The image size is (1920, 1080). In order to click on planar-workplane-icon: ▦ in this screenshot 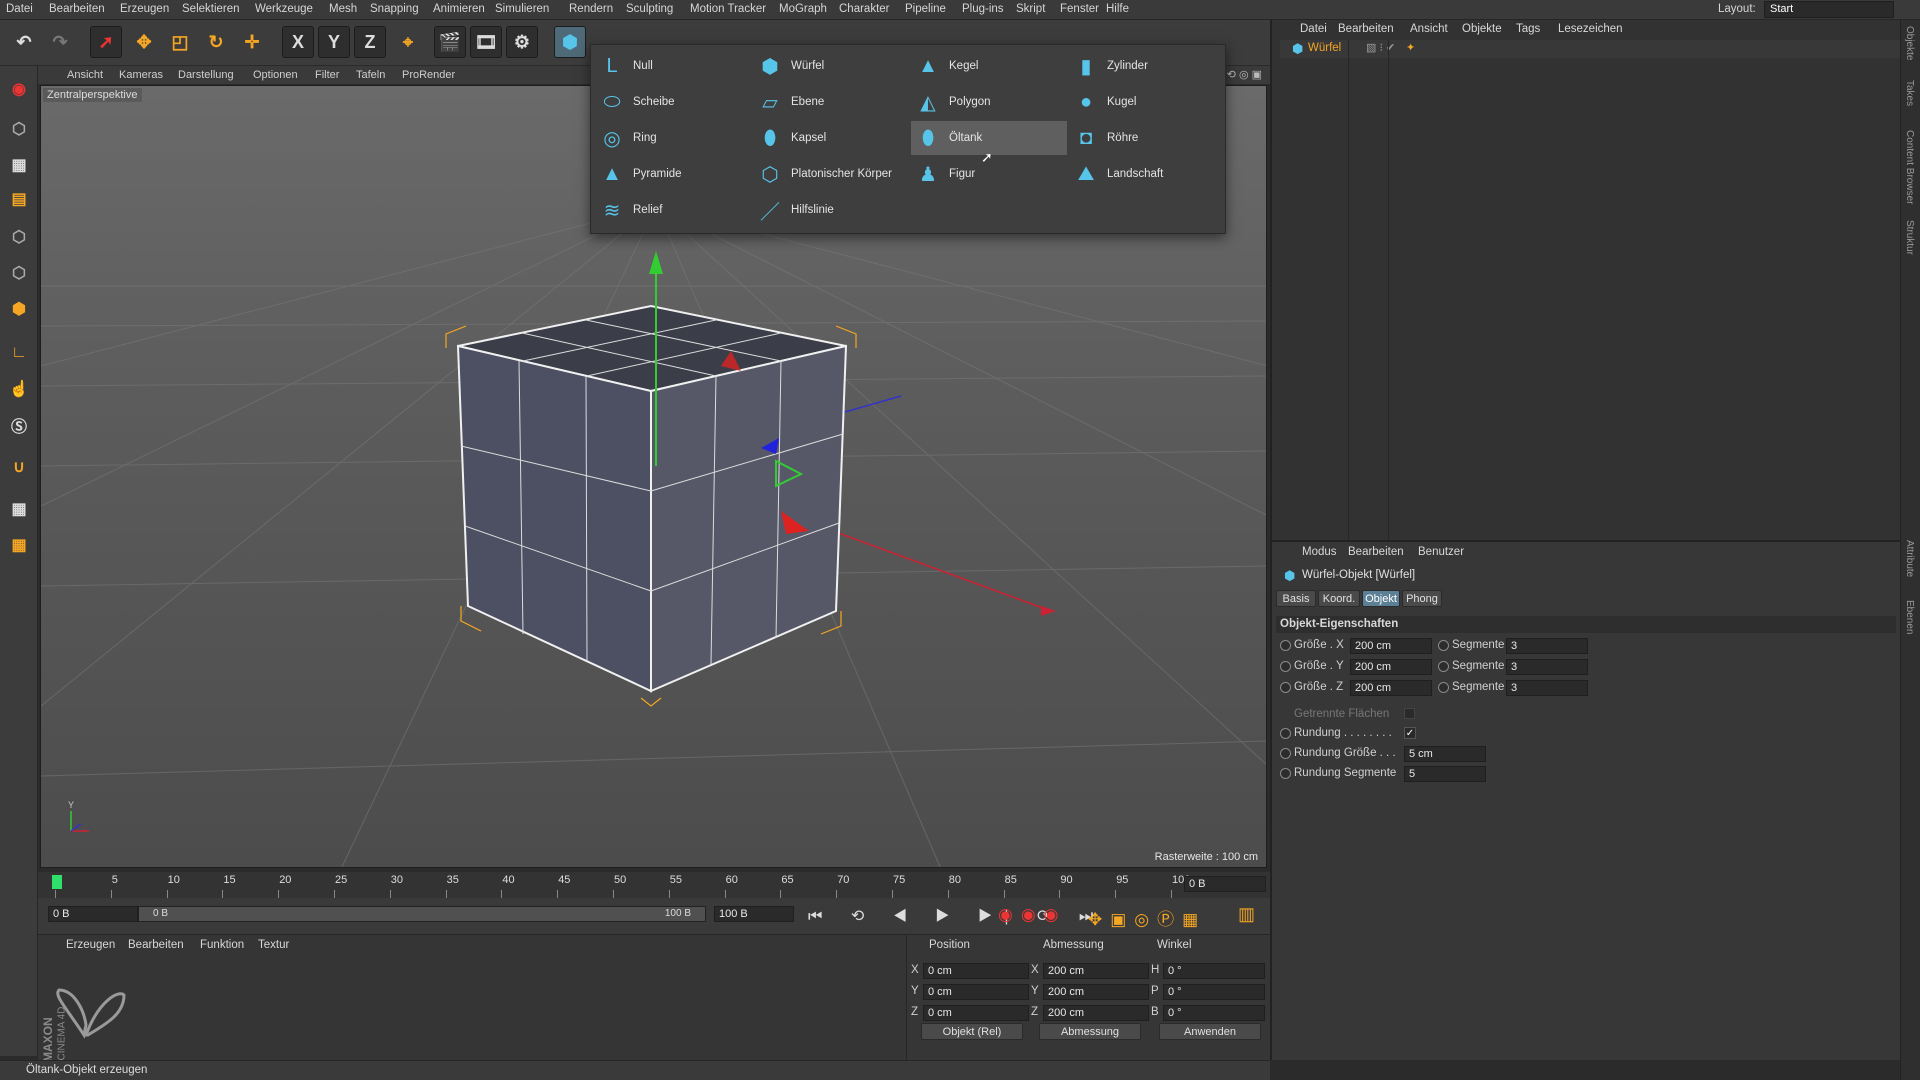, I will do `click(19, 545)`.